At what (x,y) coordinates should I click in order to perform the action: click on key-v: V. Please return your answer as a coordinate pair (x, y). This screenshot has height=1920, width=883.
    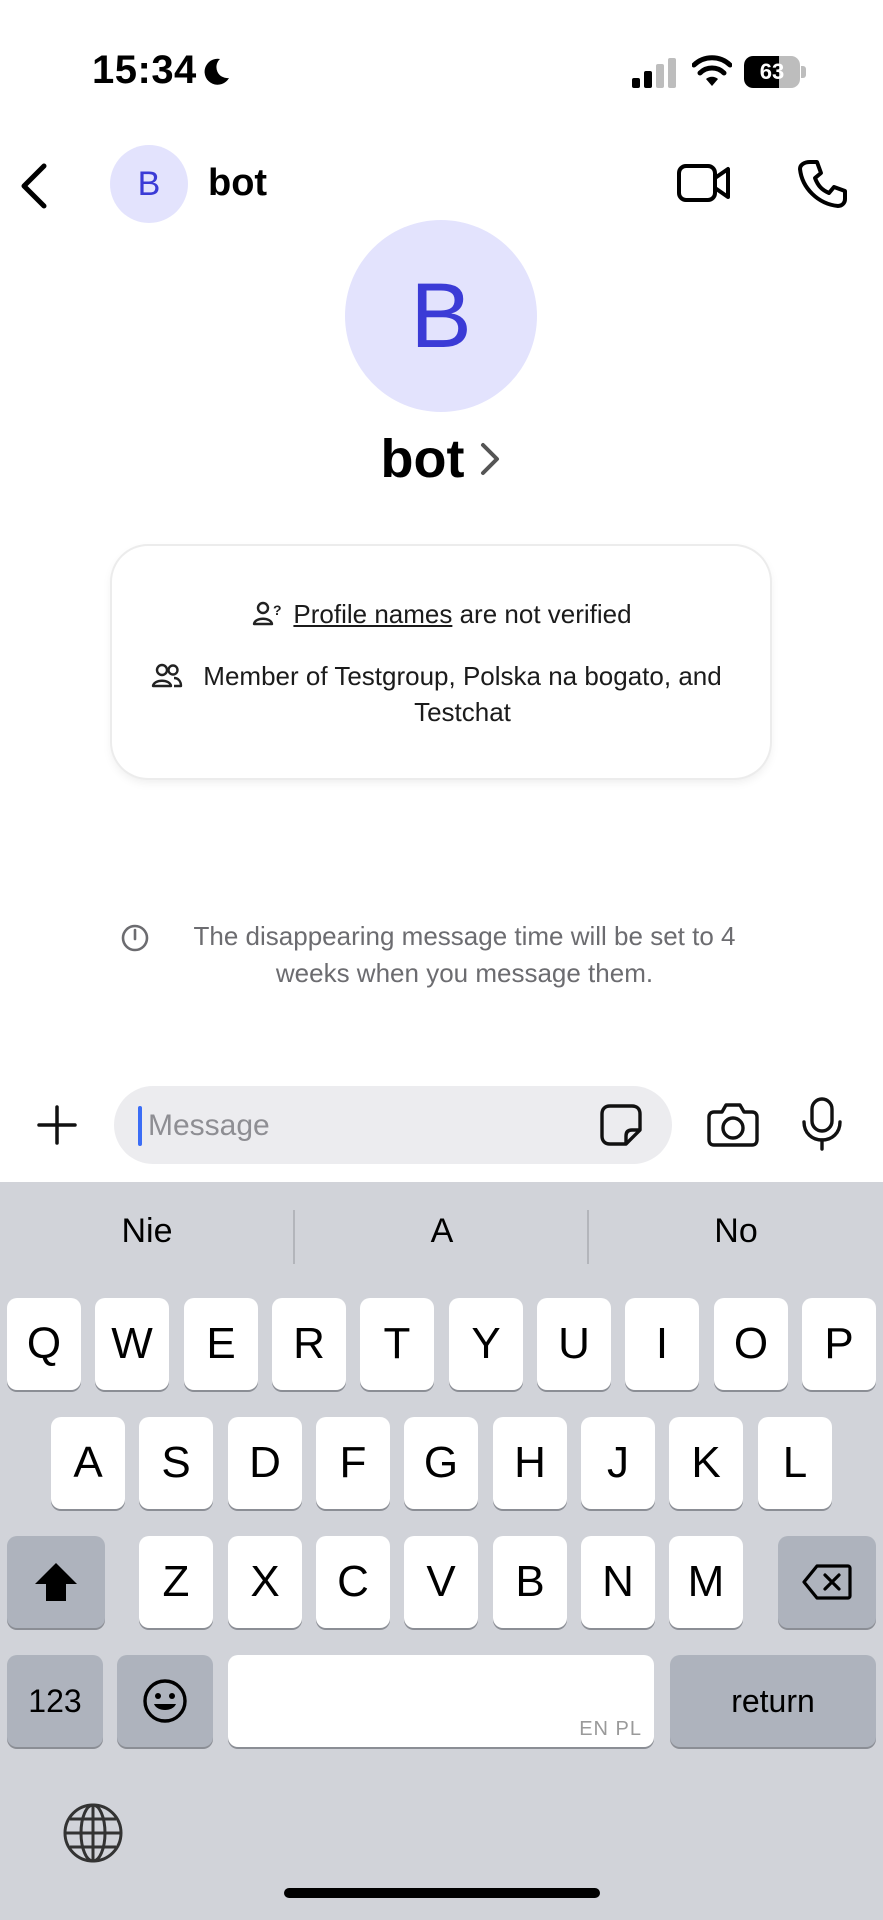
    Looking at the image, I should click on (441, 1582).